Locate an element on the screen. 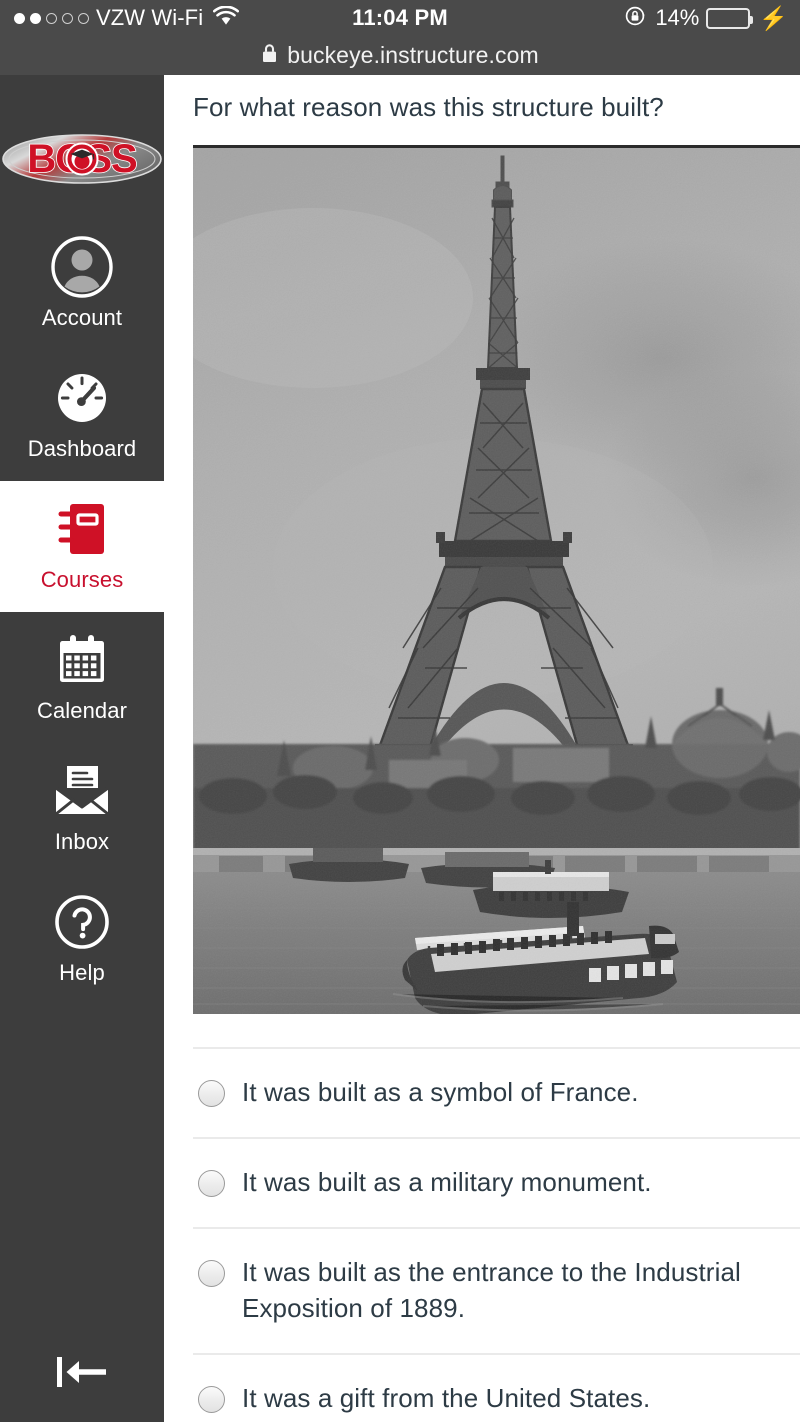 The image size is (800, 1422). url-text: buckeye.instructure.com is located at coordinates (413, 55).